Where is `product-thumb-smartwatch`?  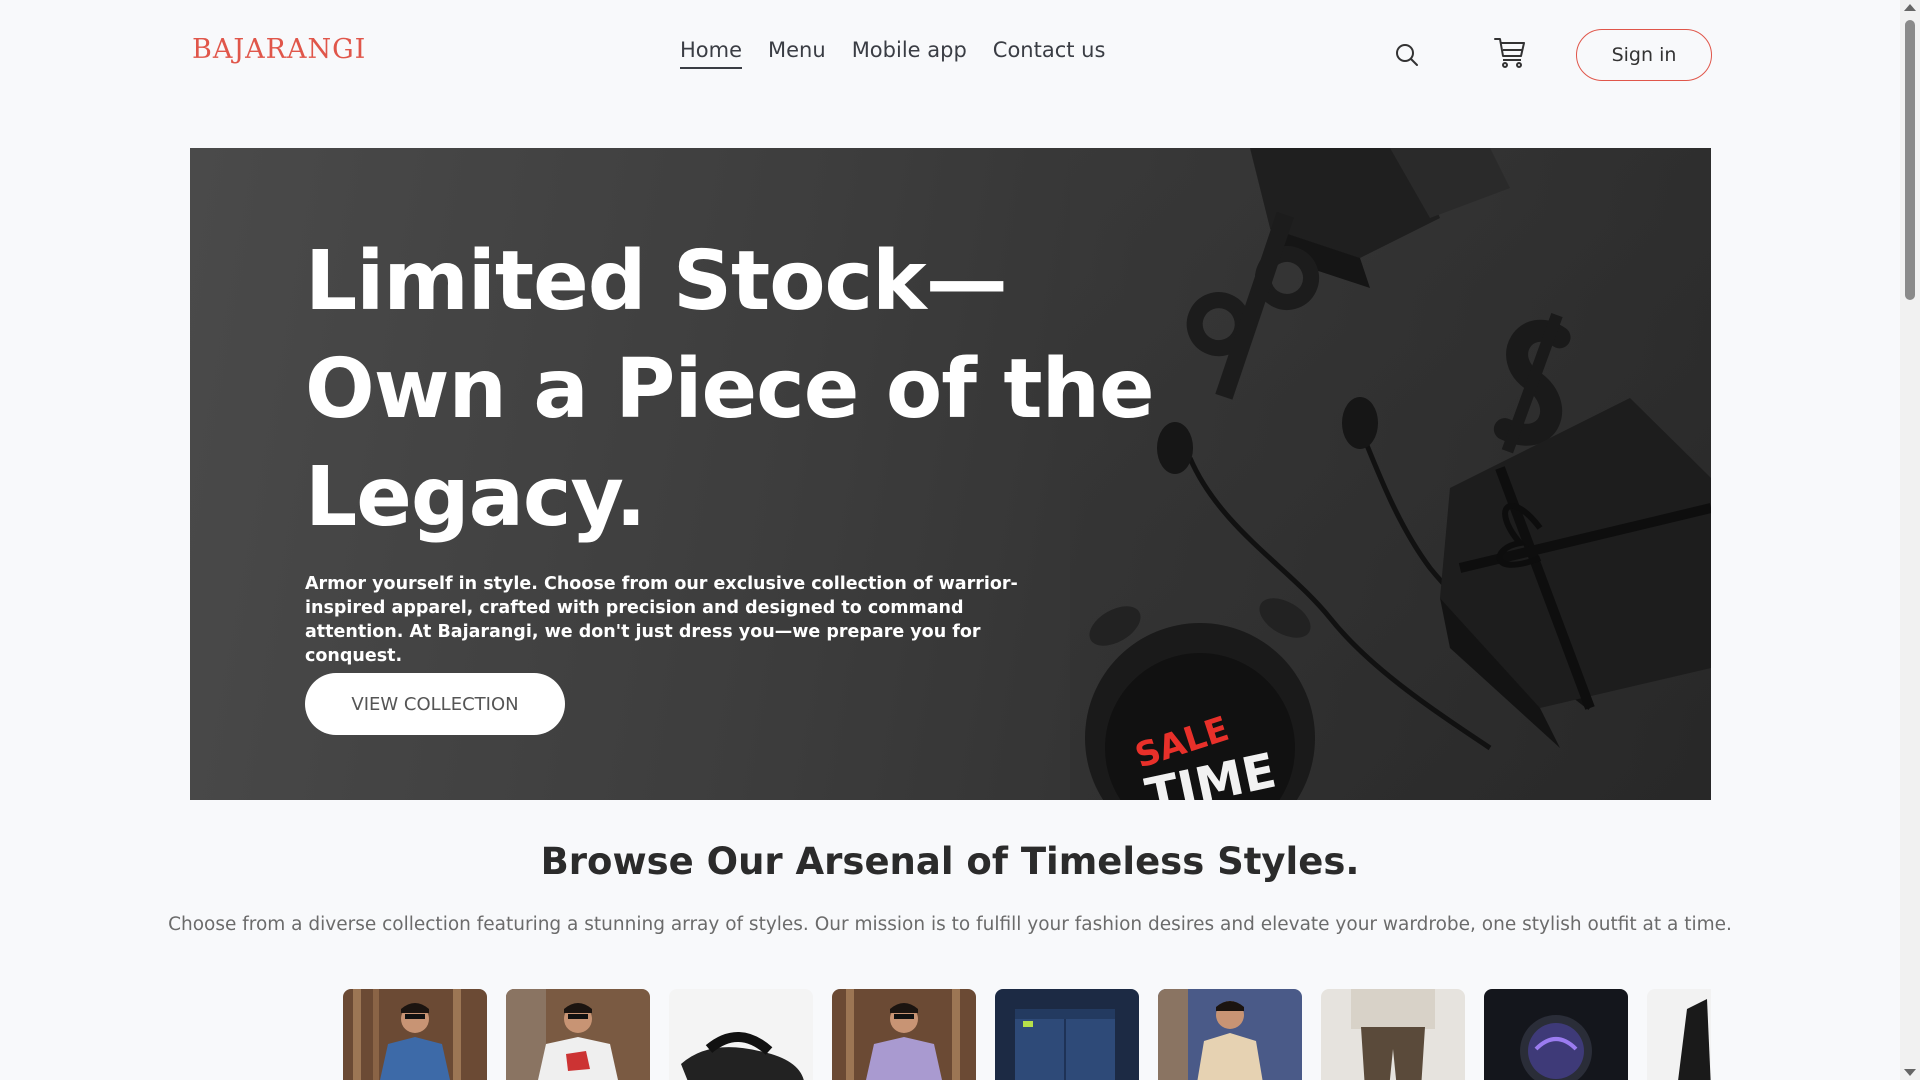 product-thumb-smartwatch is located at coordinates (1556, 1034).